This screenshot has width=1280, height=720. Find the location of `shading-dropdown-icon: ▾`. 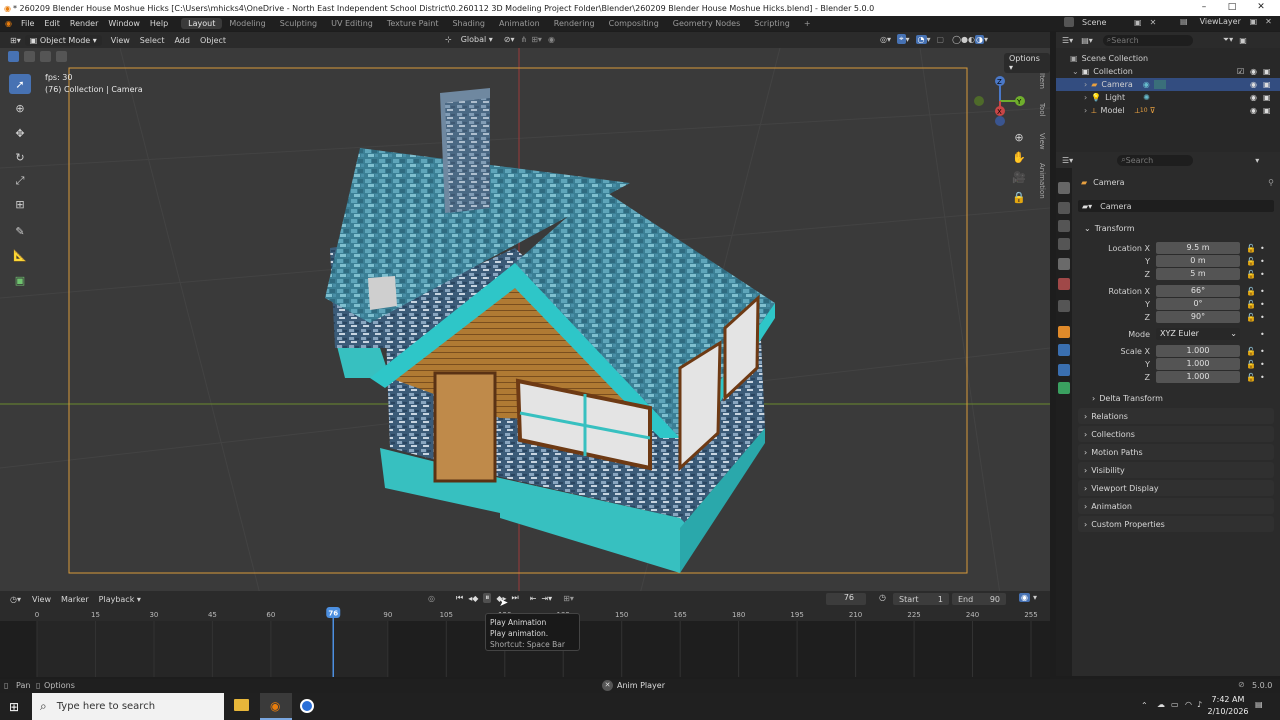

shading-dropdown-icon: ▾ is located at coordinates (986, 39).